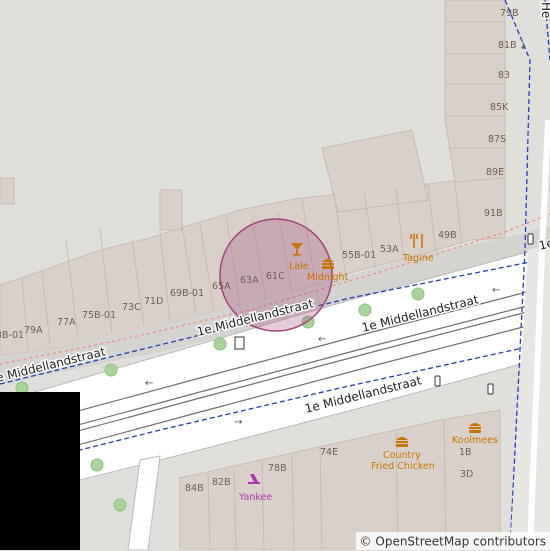 The height and width of the screenshot is (551, 550). Describe the element at coordinates (249, 280) in the screenshot. I see `house-number-label: 63A` at that location.